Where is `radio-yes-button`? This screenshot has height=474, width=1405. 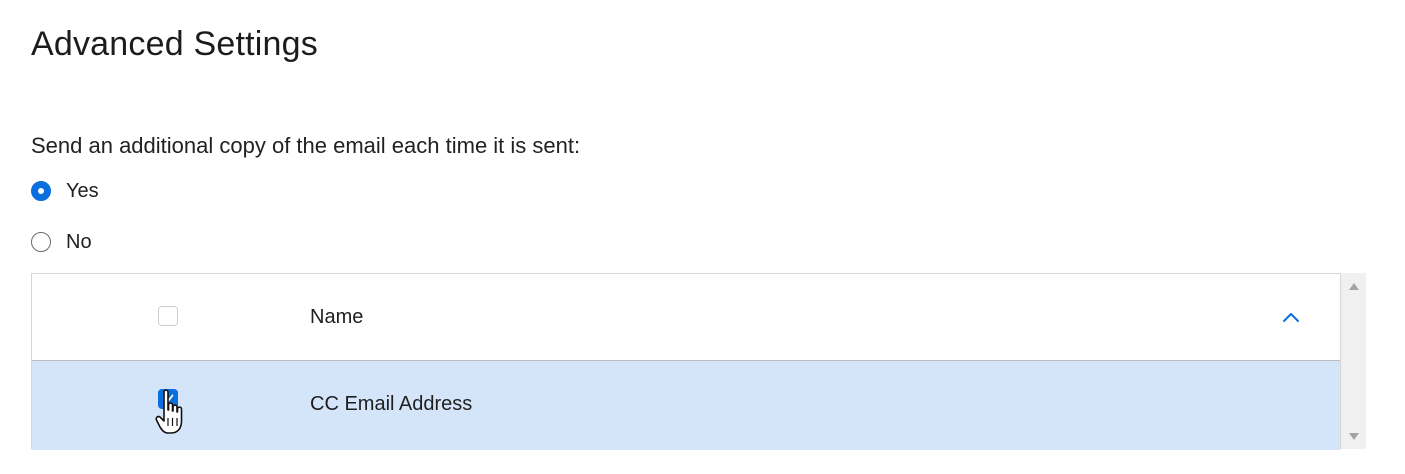
radio-yes-button is located at coordinates (41, 191).